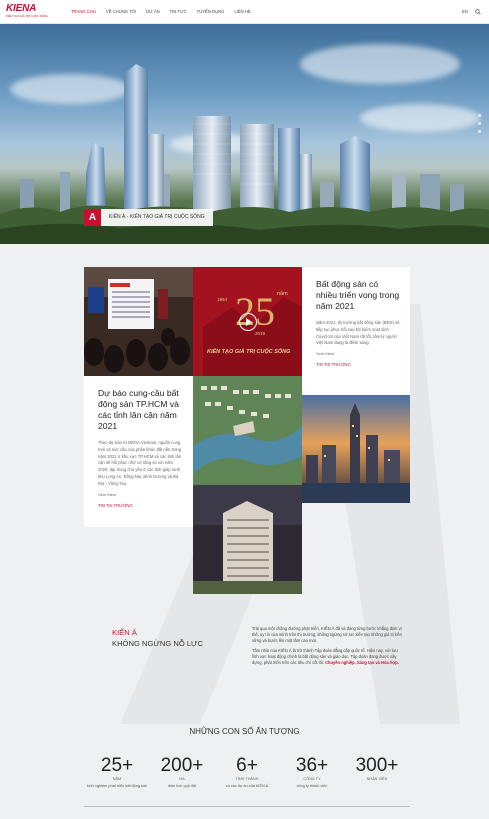 The height and width of the screenshot is (819, 489). I want to click on residential-tower-photo, so click(247, 539).